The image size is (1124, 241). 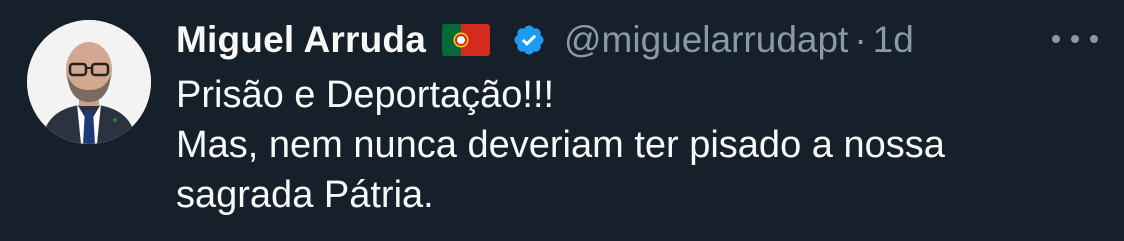 What do you see at coordinates (529, 40) in the screenshot?
I see `verified-badge-icon` at bounding box center [529, 40].